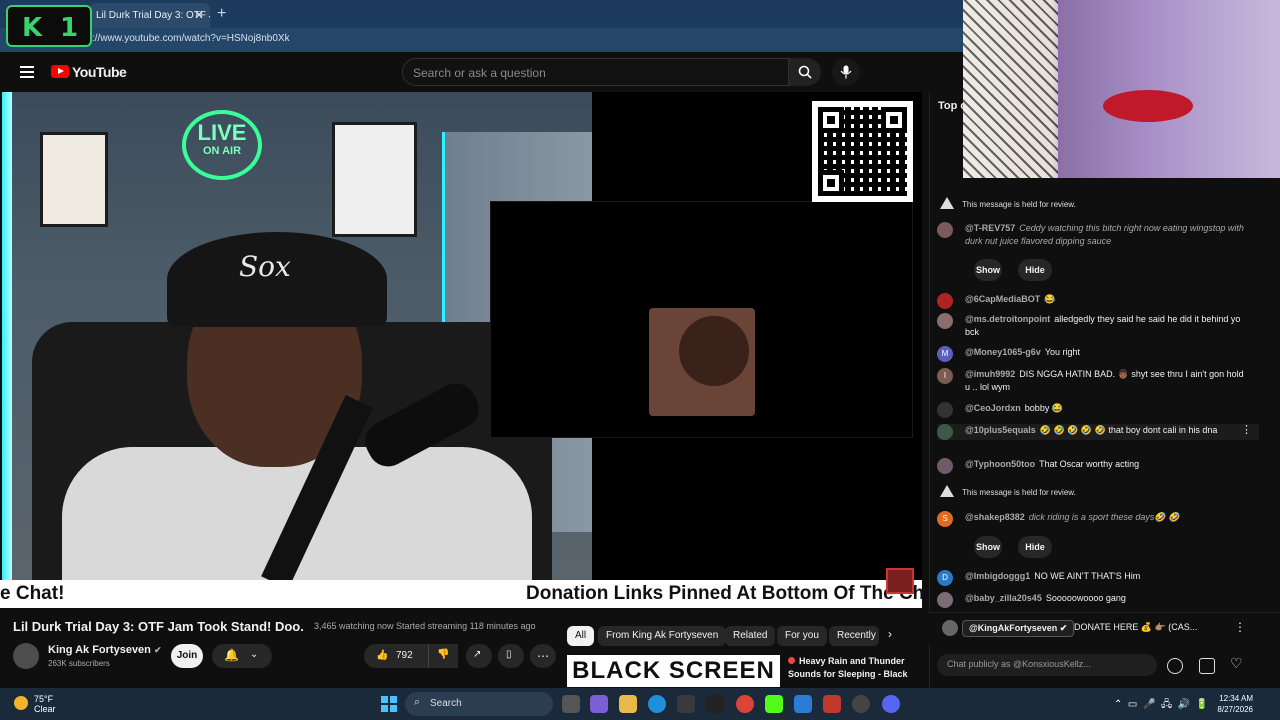 The height and width of the screenshot is (720, 1280). Describe the element at coordinates (854, 636) in the screenshot. I see `chip-recently: Recently` at that location.